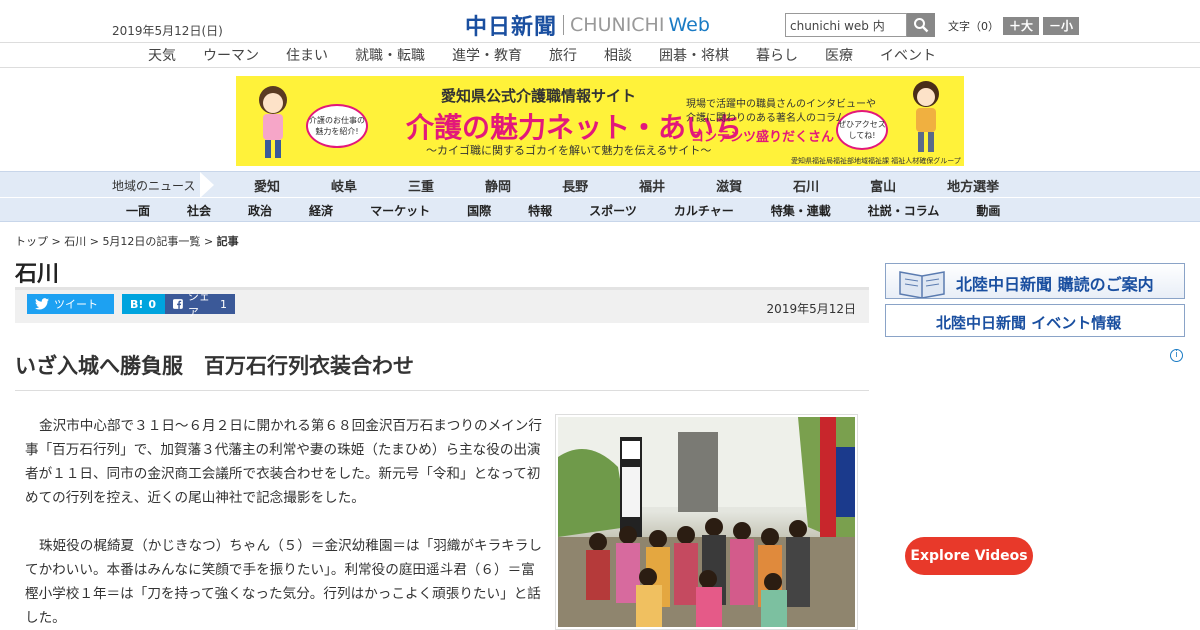 The image size is (1200, 630). I want to click on region-nav-item: 富山, so click(883, 185).